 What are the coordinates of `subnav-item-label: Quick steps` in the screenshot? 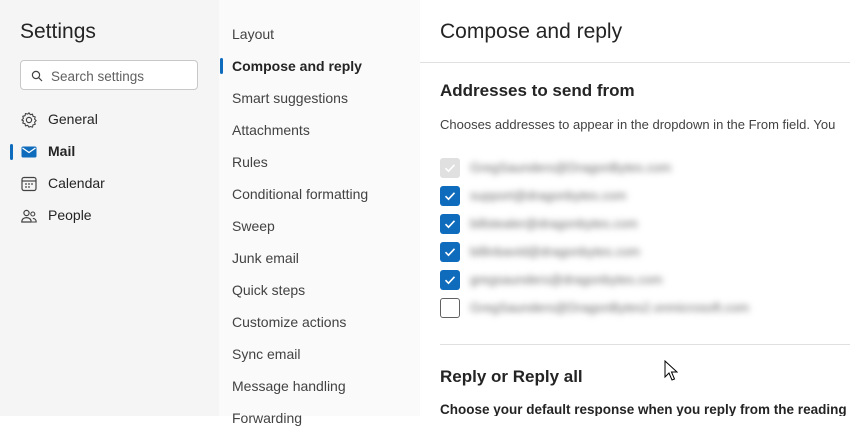 It's located at (269, 290).